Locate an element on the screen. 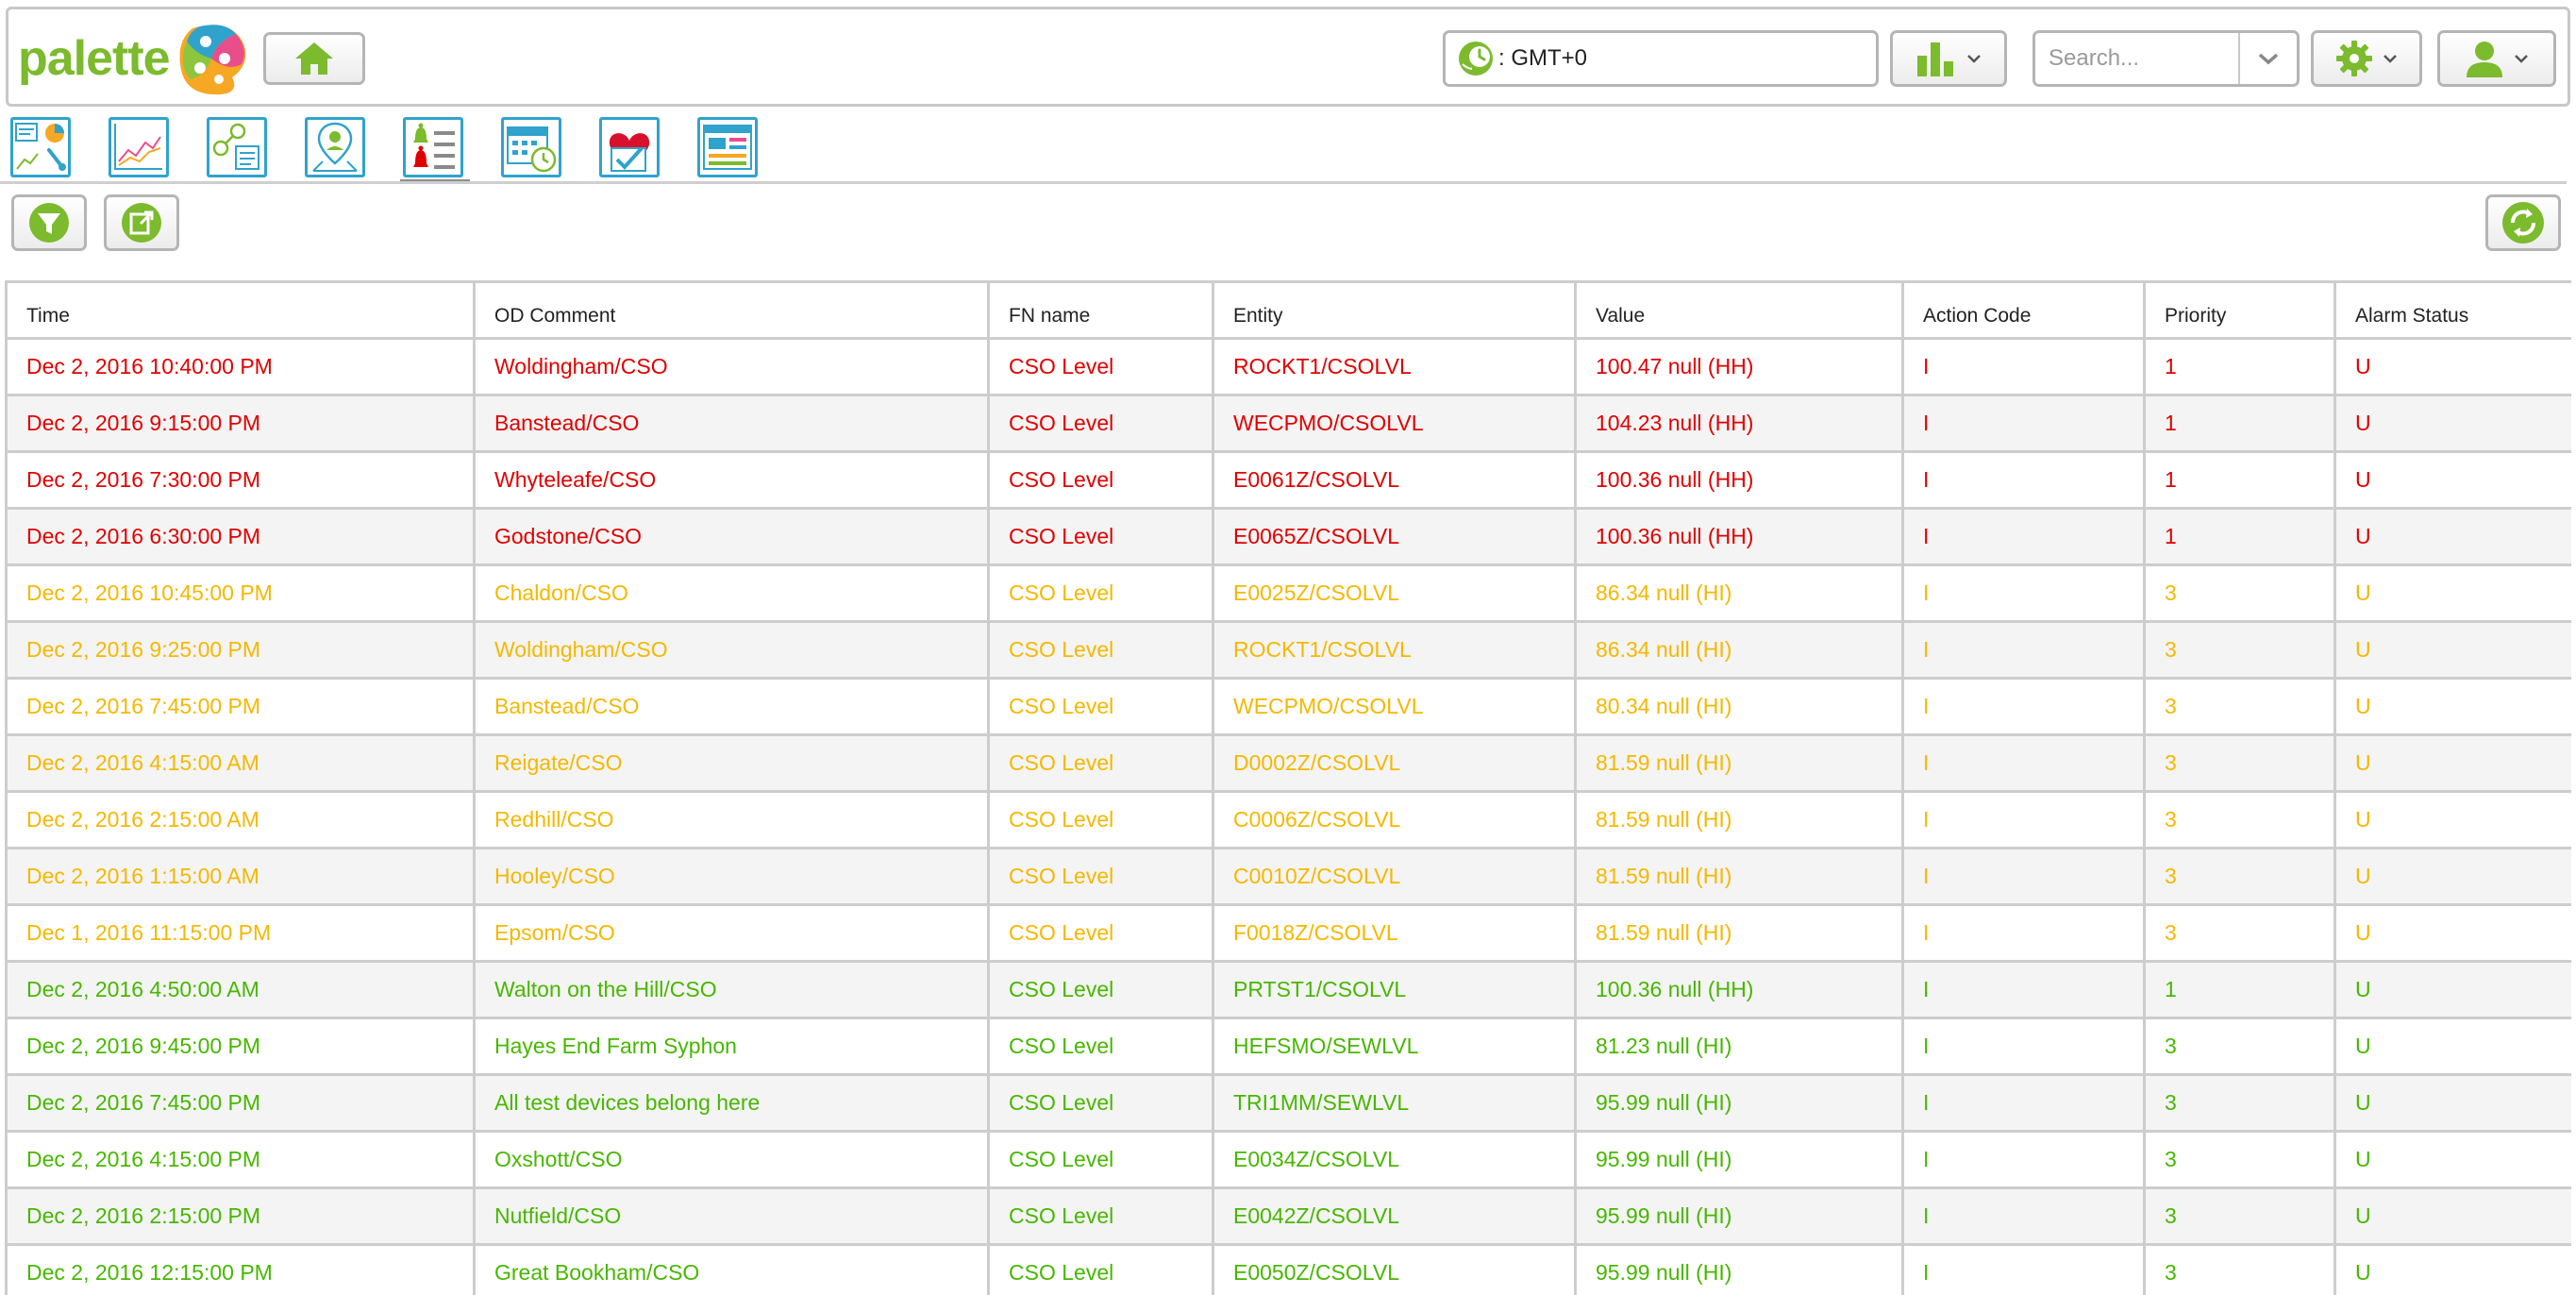 The width and height of the screenshot is (2576, 1295). dashboard-icon is located at coordinates (40, 147).